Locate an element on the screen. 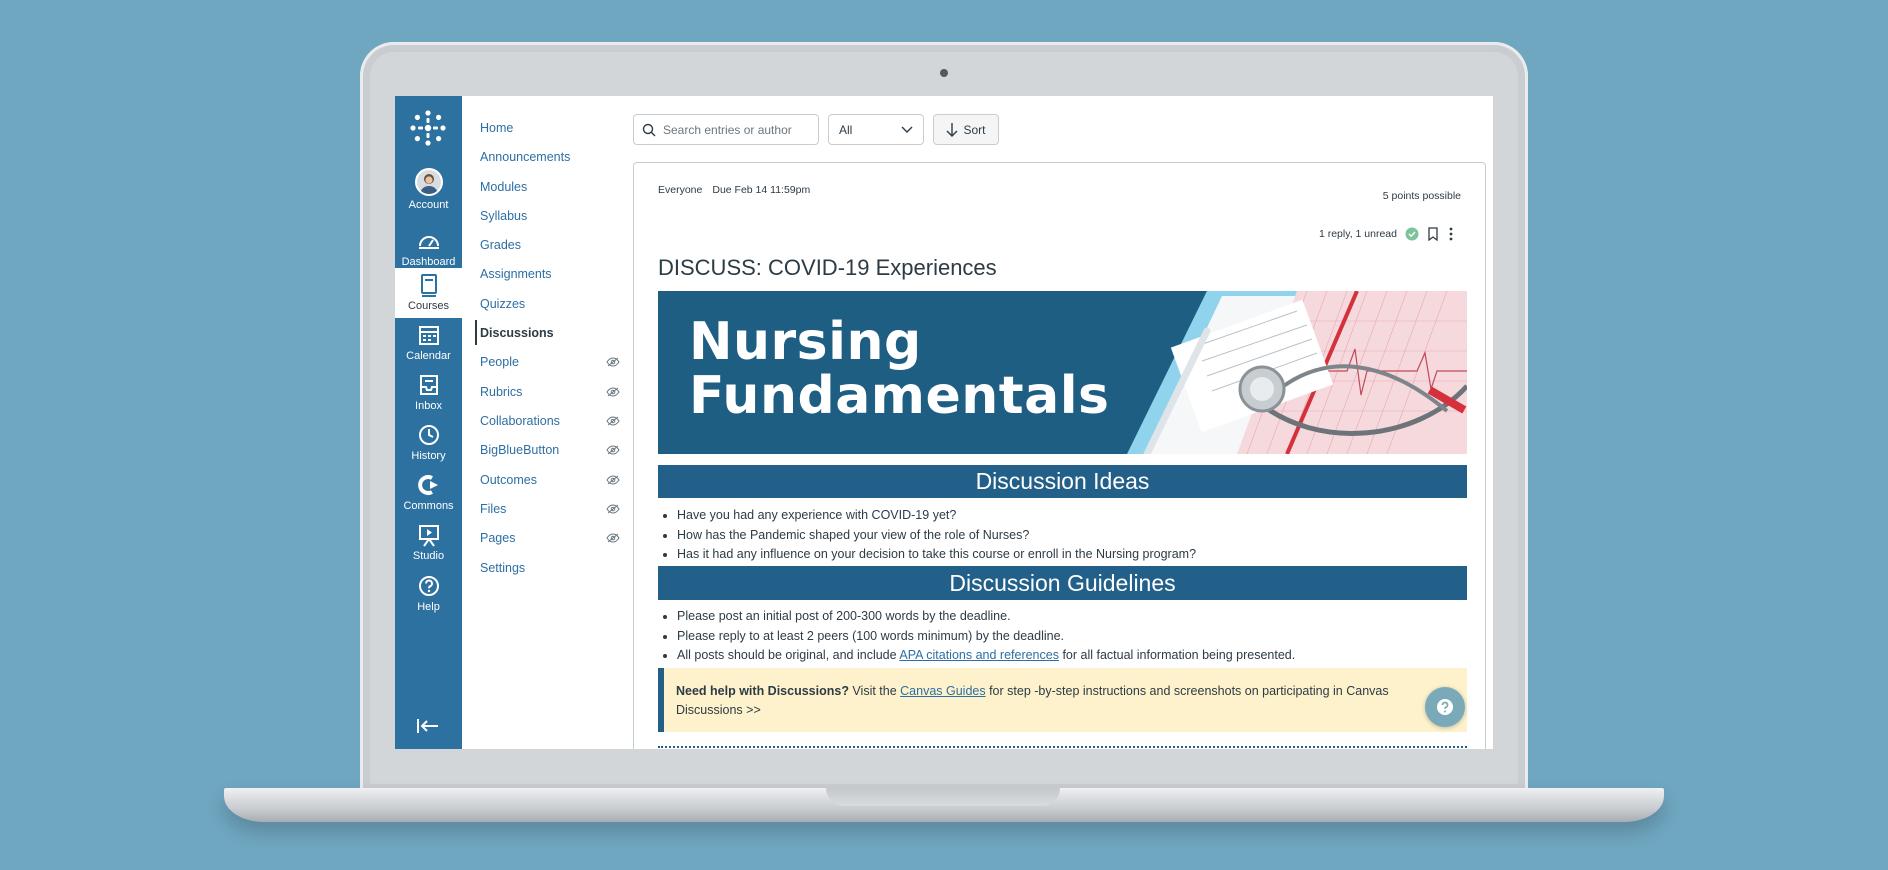  global-nav-label: Studio is located at coordinates (428, 556).